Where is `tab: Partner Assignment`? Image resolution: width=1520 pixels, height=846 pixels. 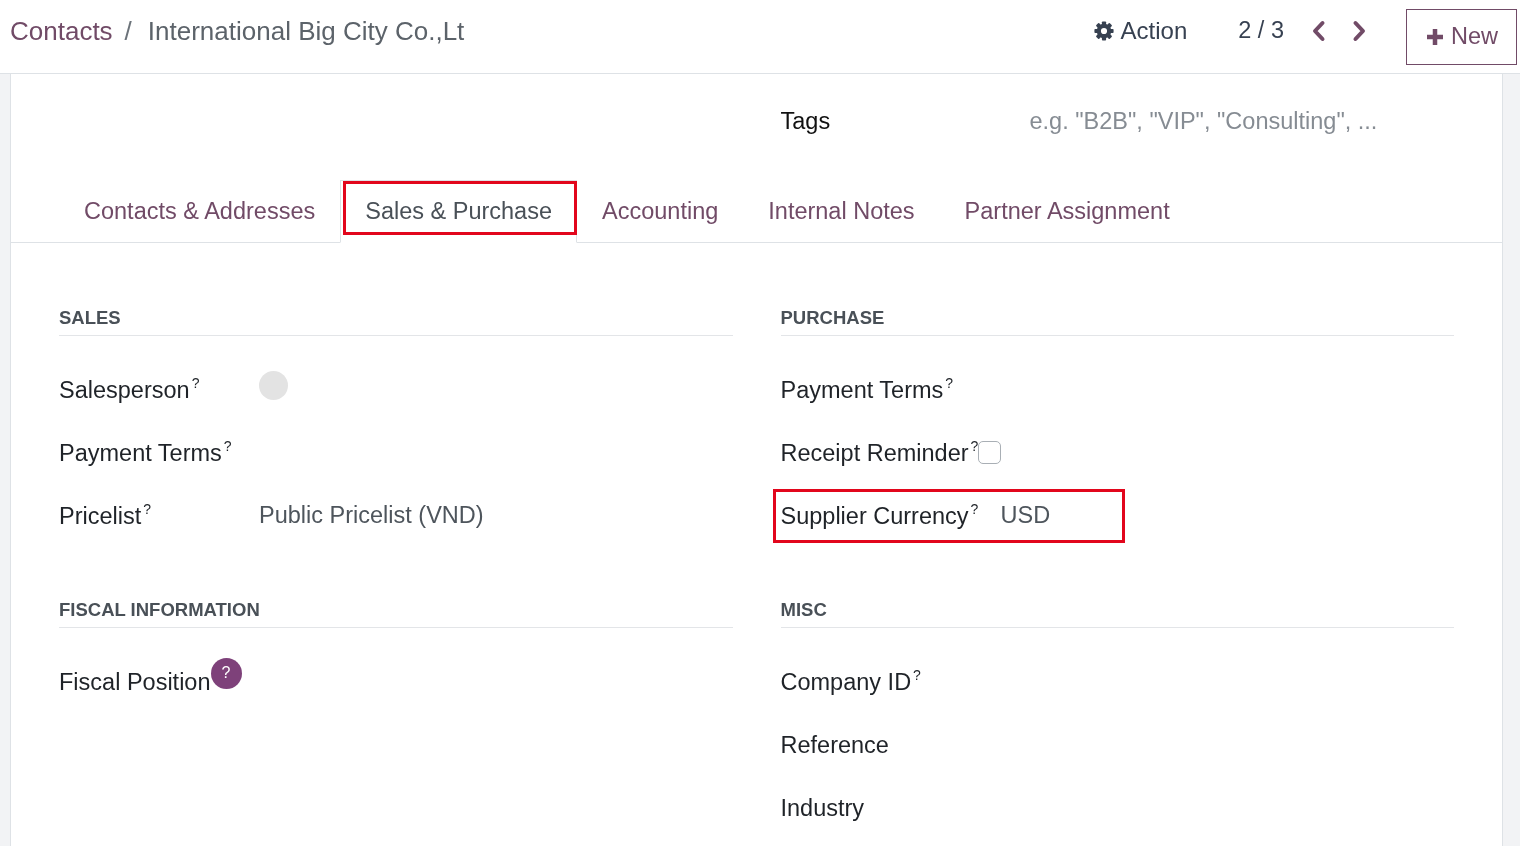
tab: Partner Assignment is located at coordinates (1067, 211).